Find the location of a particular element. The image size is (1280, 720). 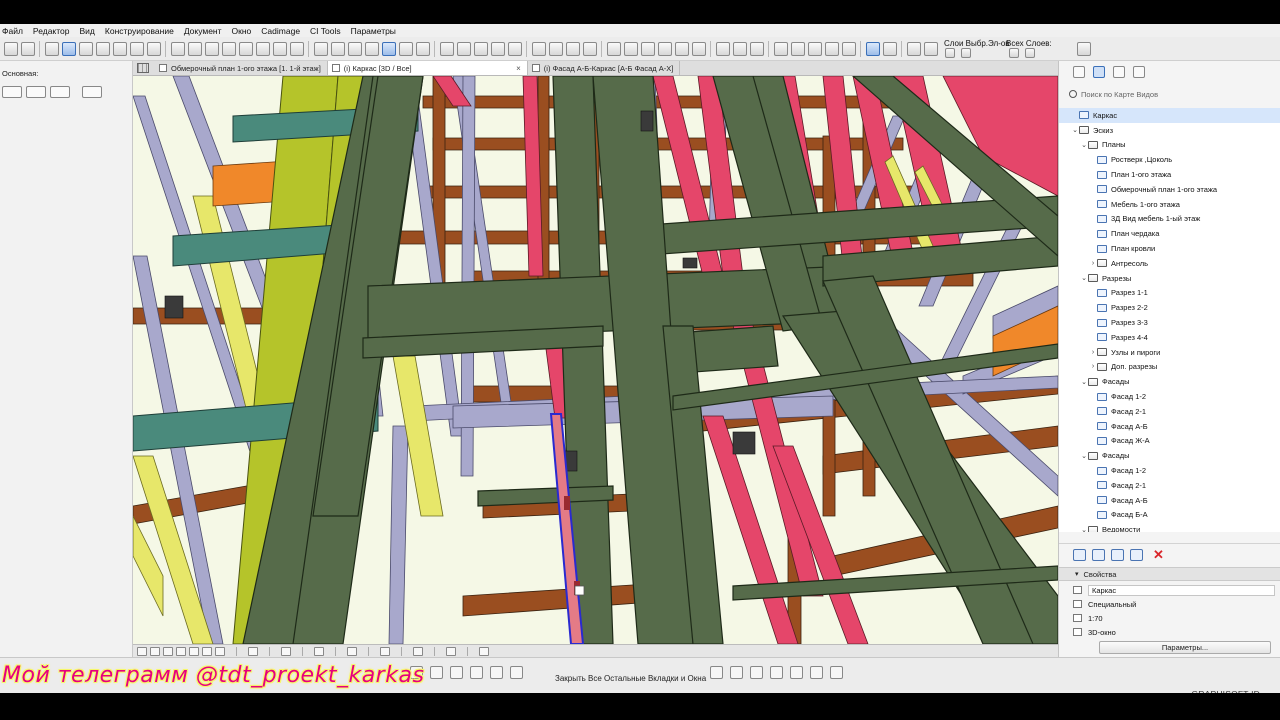

spline-icon is located at coordinates (245, 48).